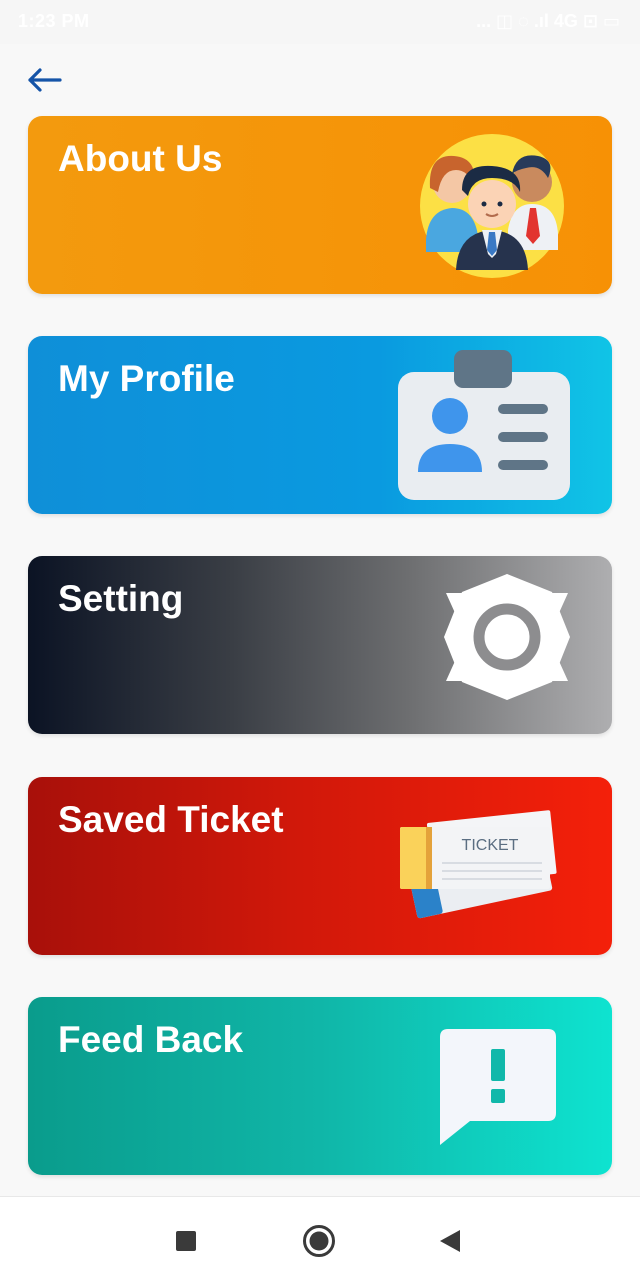 This screenshot has height=1281, width=640. Describe the element at coordinates (507, 637) in the screenshot. I see `gear-icon` at that location.